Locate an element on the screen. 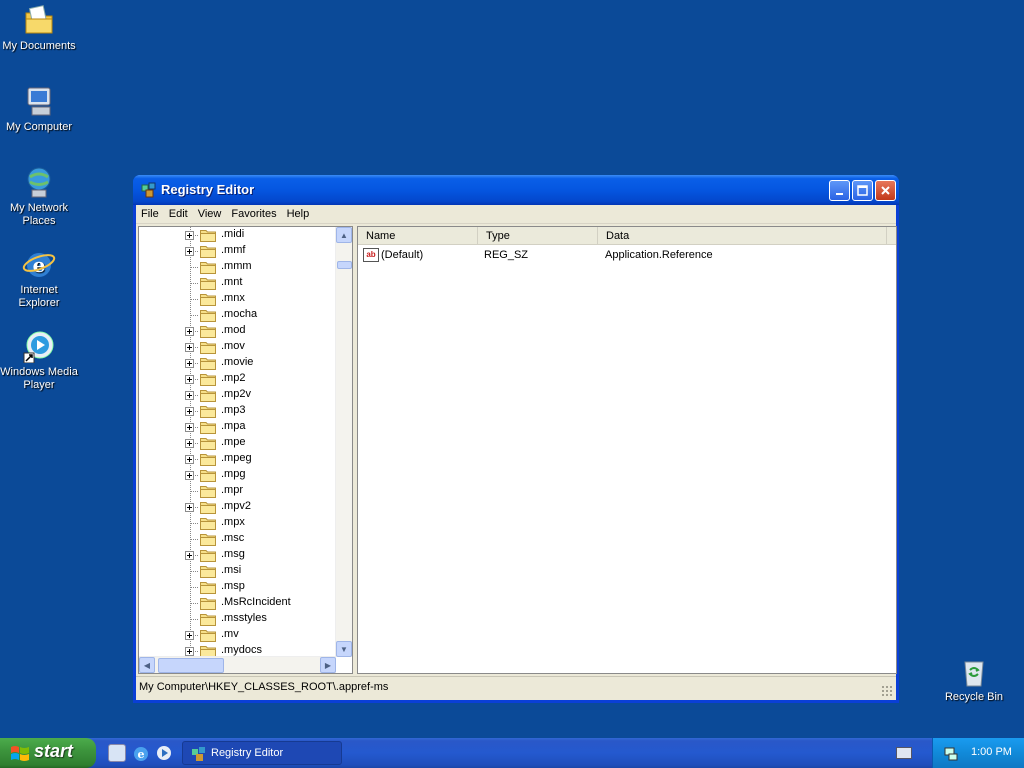 This screenshot has width=1024, height=768. maximize-button is located at coordinates (862, 190).